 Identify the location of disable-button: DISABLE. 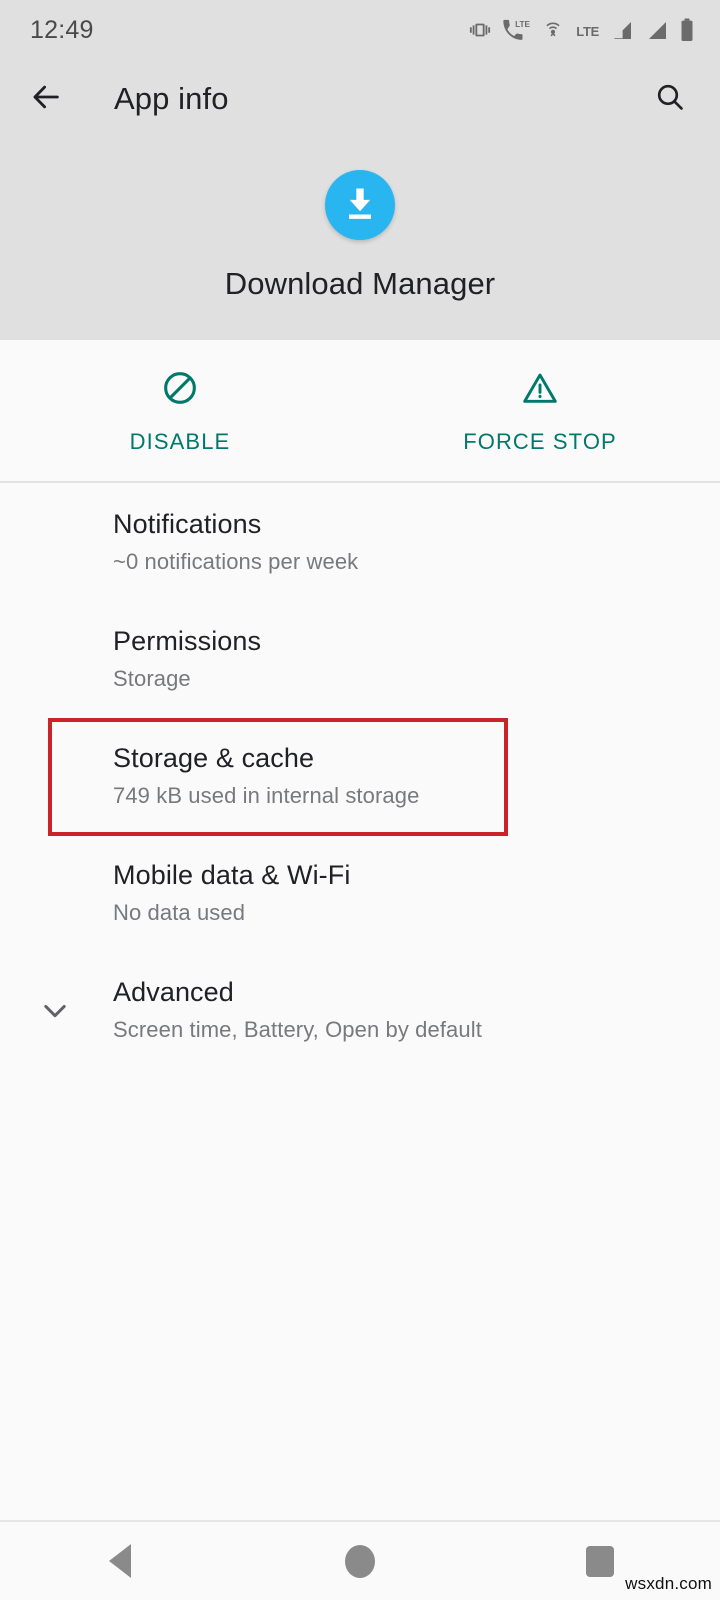
(180, 411).